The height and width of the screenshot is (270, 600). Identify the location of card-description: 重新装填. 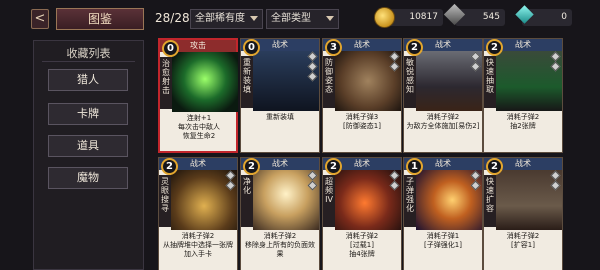
(280, 117).